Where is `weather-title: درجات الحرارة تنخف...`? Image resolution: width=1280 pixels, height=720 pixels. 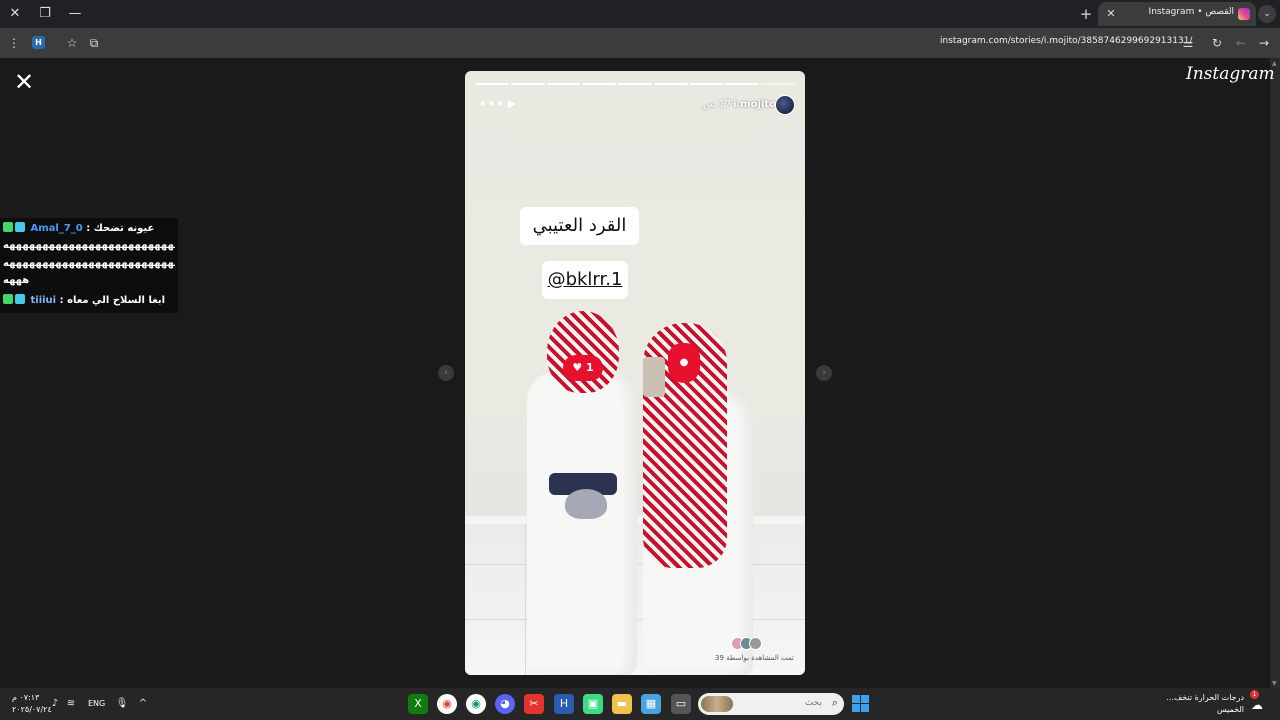
weather-title: درجات الحرارة تنخف... is located at coordinates (1202, 697).